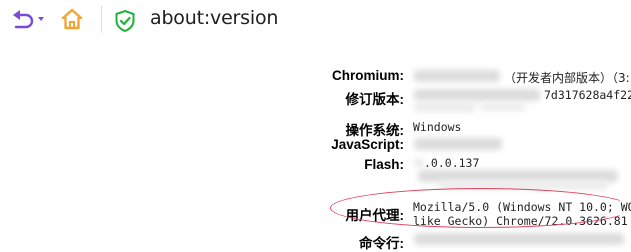  What do you see at coordinates (457, 76) in the screenshot?
I see `redacted-chromium-version` at bounding box center [457, 76].